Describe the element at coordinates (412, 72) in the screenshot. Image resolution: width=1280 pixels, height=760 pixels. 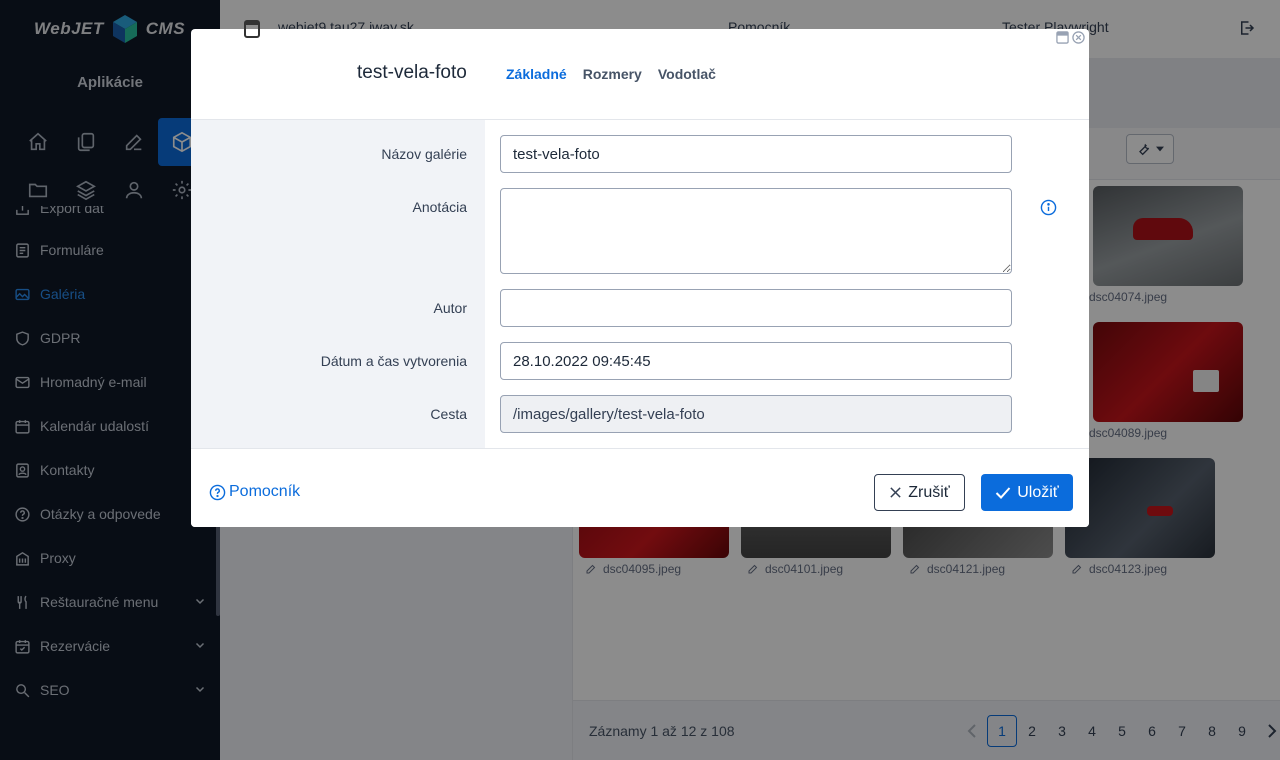
I see `dialog-title: test-vela-foto` at that location.